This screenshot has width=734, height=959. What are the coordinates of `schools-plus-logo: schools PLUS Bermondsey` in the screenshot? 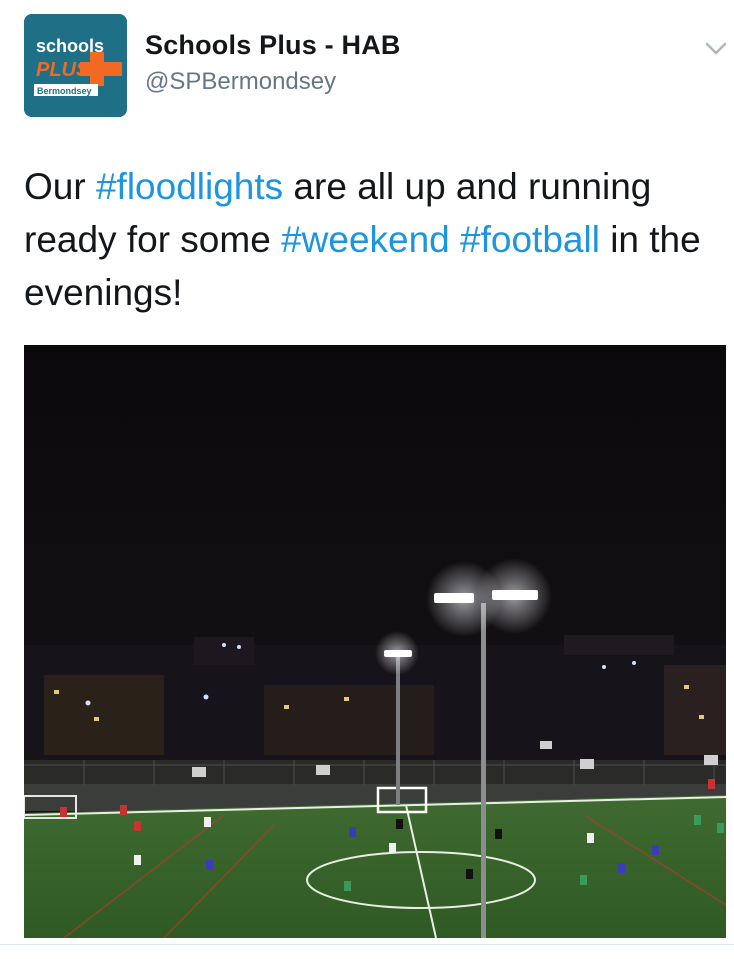 It's located at (75, 65).